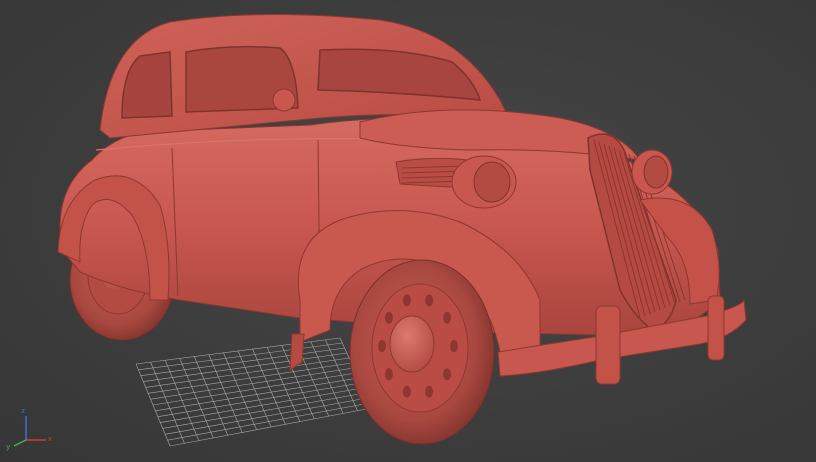 The image size is (816, 462). Describe the element at coordinates (422, 352) in the screenshot. I see `front-wheel` at that location.